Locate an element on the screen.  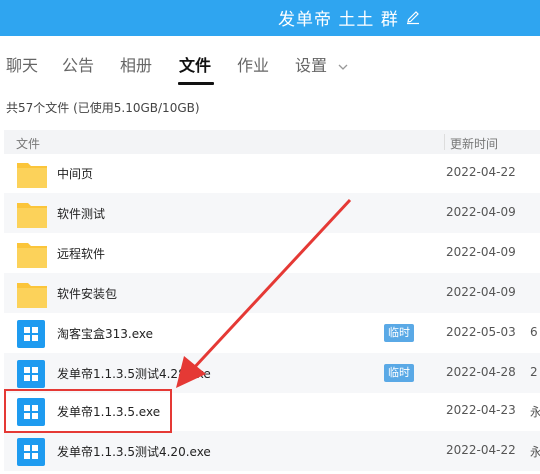
file-date: 2022-05-03 is located at coordinates (481, 332).